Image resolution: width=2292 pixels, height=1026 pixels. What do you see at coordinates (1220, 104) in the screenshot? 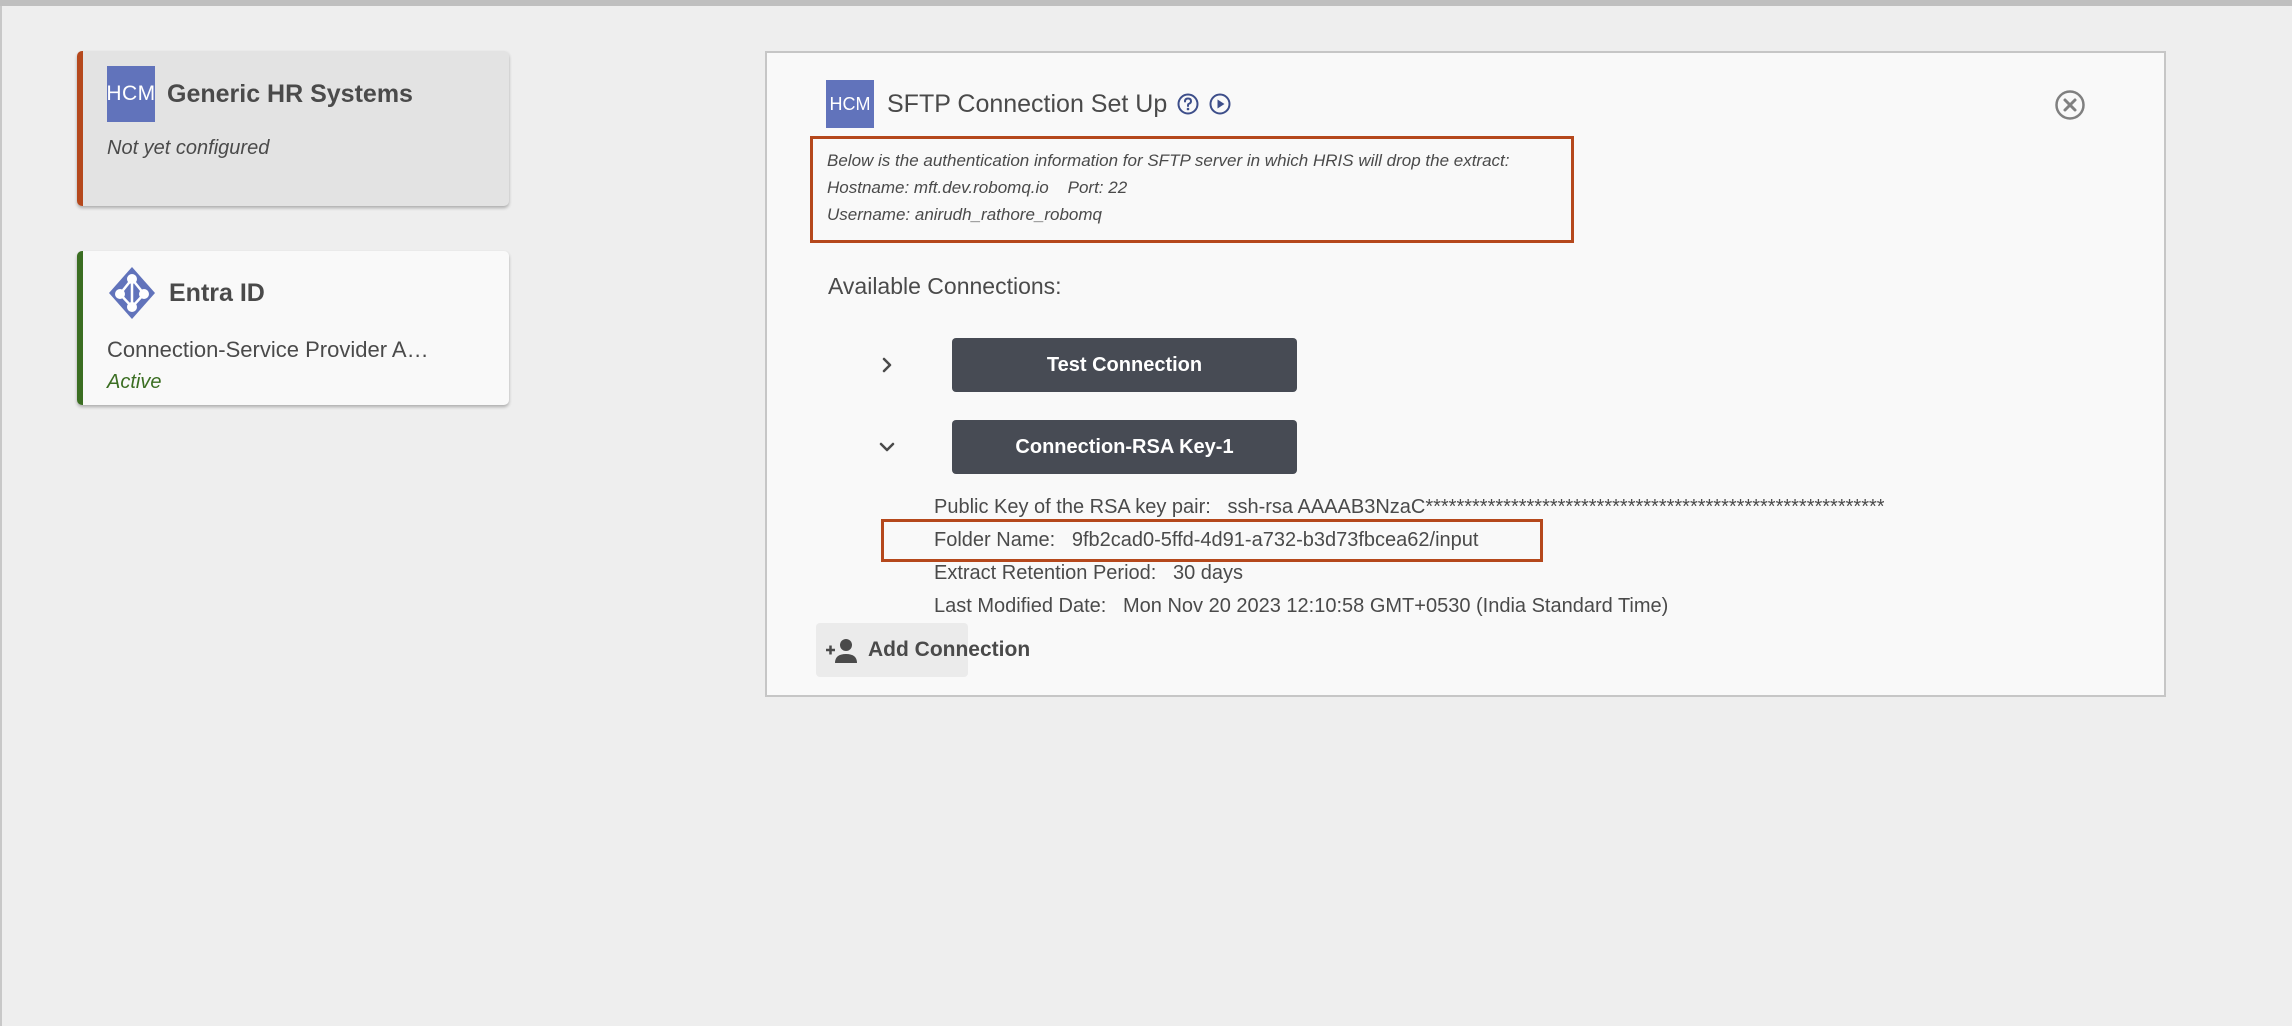
I see `play-circle-icon` at bounding box center [1220, 104].